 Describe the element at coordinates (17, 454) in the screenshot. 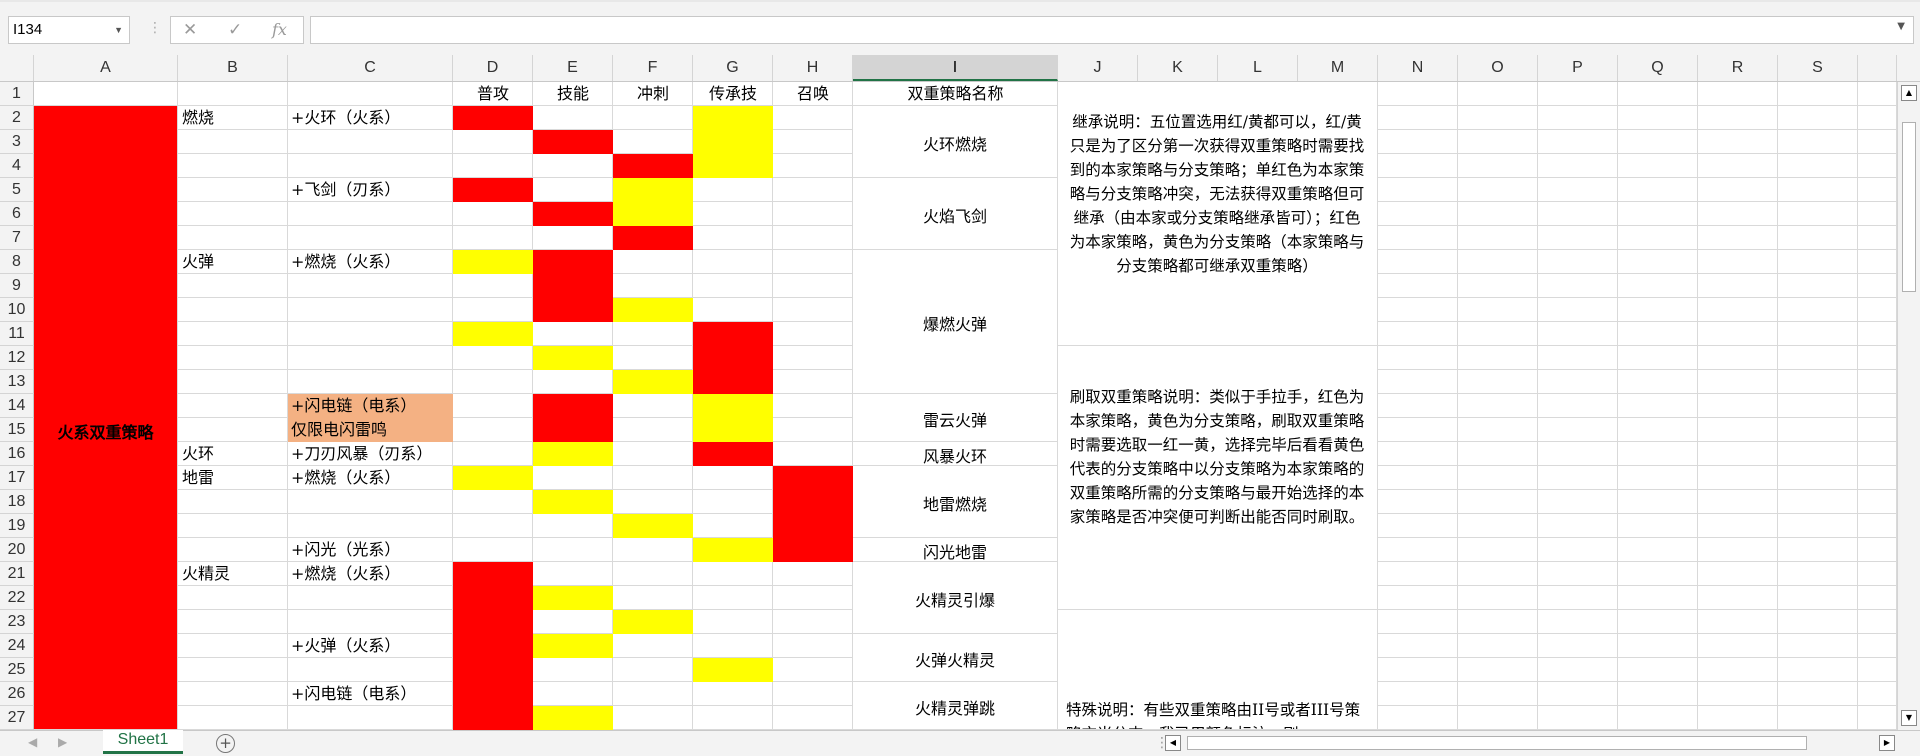

I see `row-header: 16` at that location.